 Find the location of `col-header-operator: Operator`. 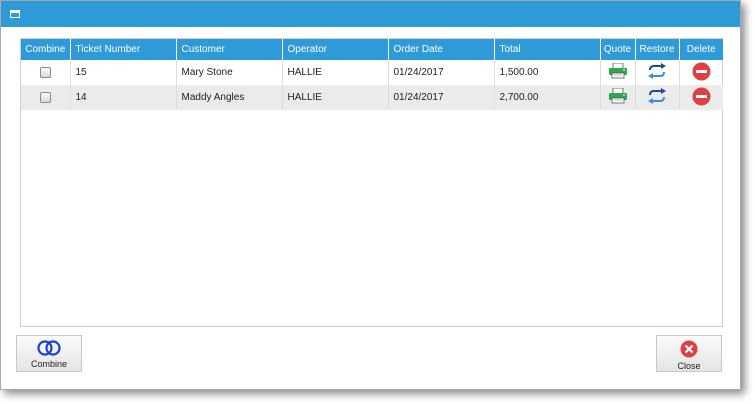

col-header-operator: Operator is located at coordinates (335, 49).